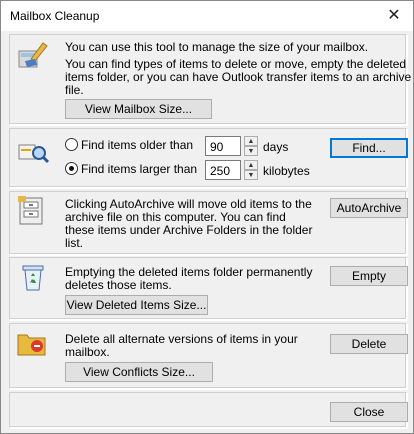 The height and width of the screenshot is (434, 414). Describe the element at coordinates (34, 154) in the screenshot. I see `find-items-icon` at that location.